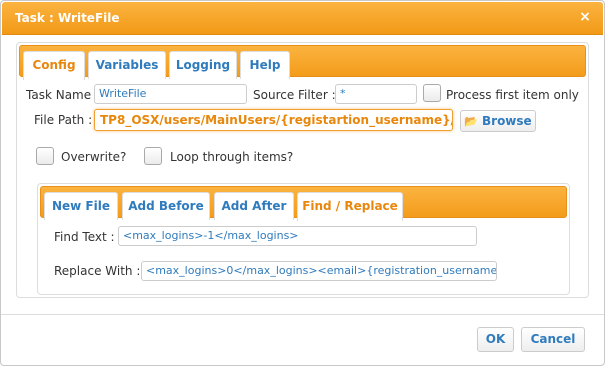 This screenshot has width=605, height=366. Describe the element at coordinates (302, 314) in the screenshot. I see `footer-divider` at that location.